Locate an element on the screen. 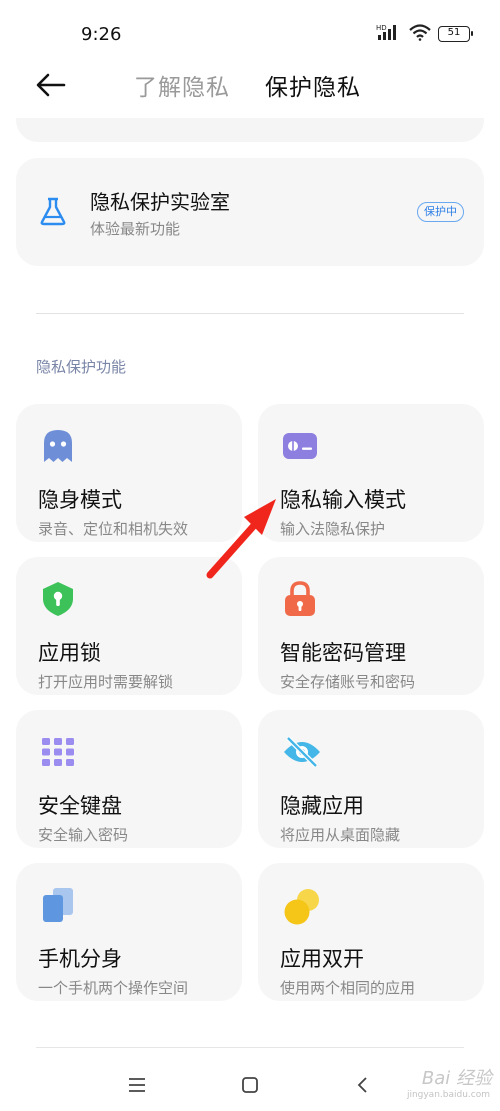  second-space-card: 手机分身 一个手机两个操作空间 is located at coordinates (129, 932).